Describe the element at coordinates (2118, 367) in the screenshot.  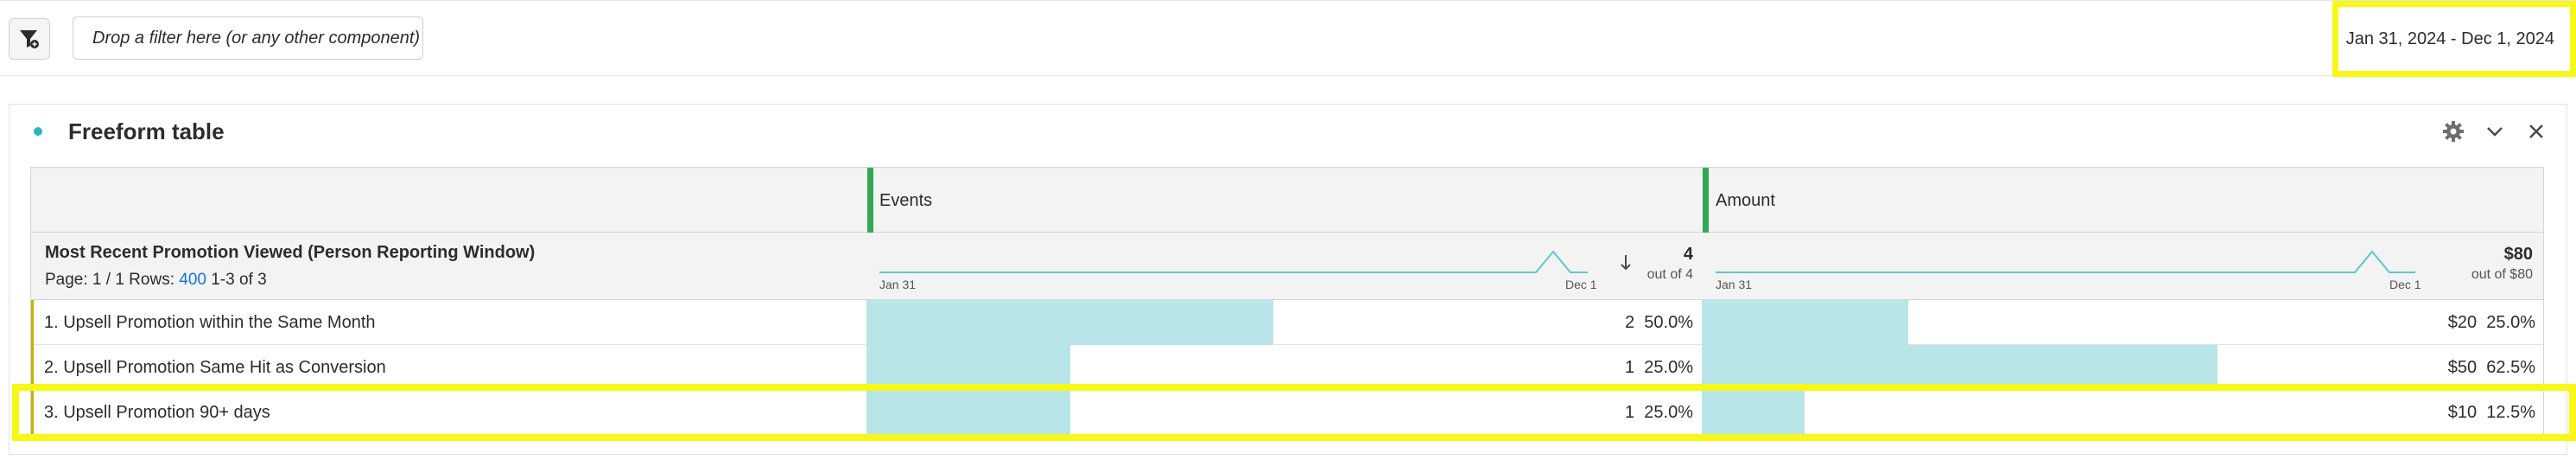
I see `amount-cell: $50 62.5%` at that location.